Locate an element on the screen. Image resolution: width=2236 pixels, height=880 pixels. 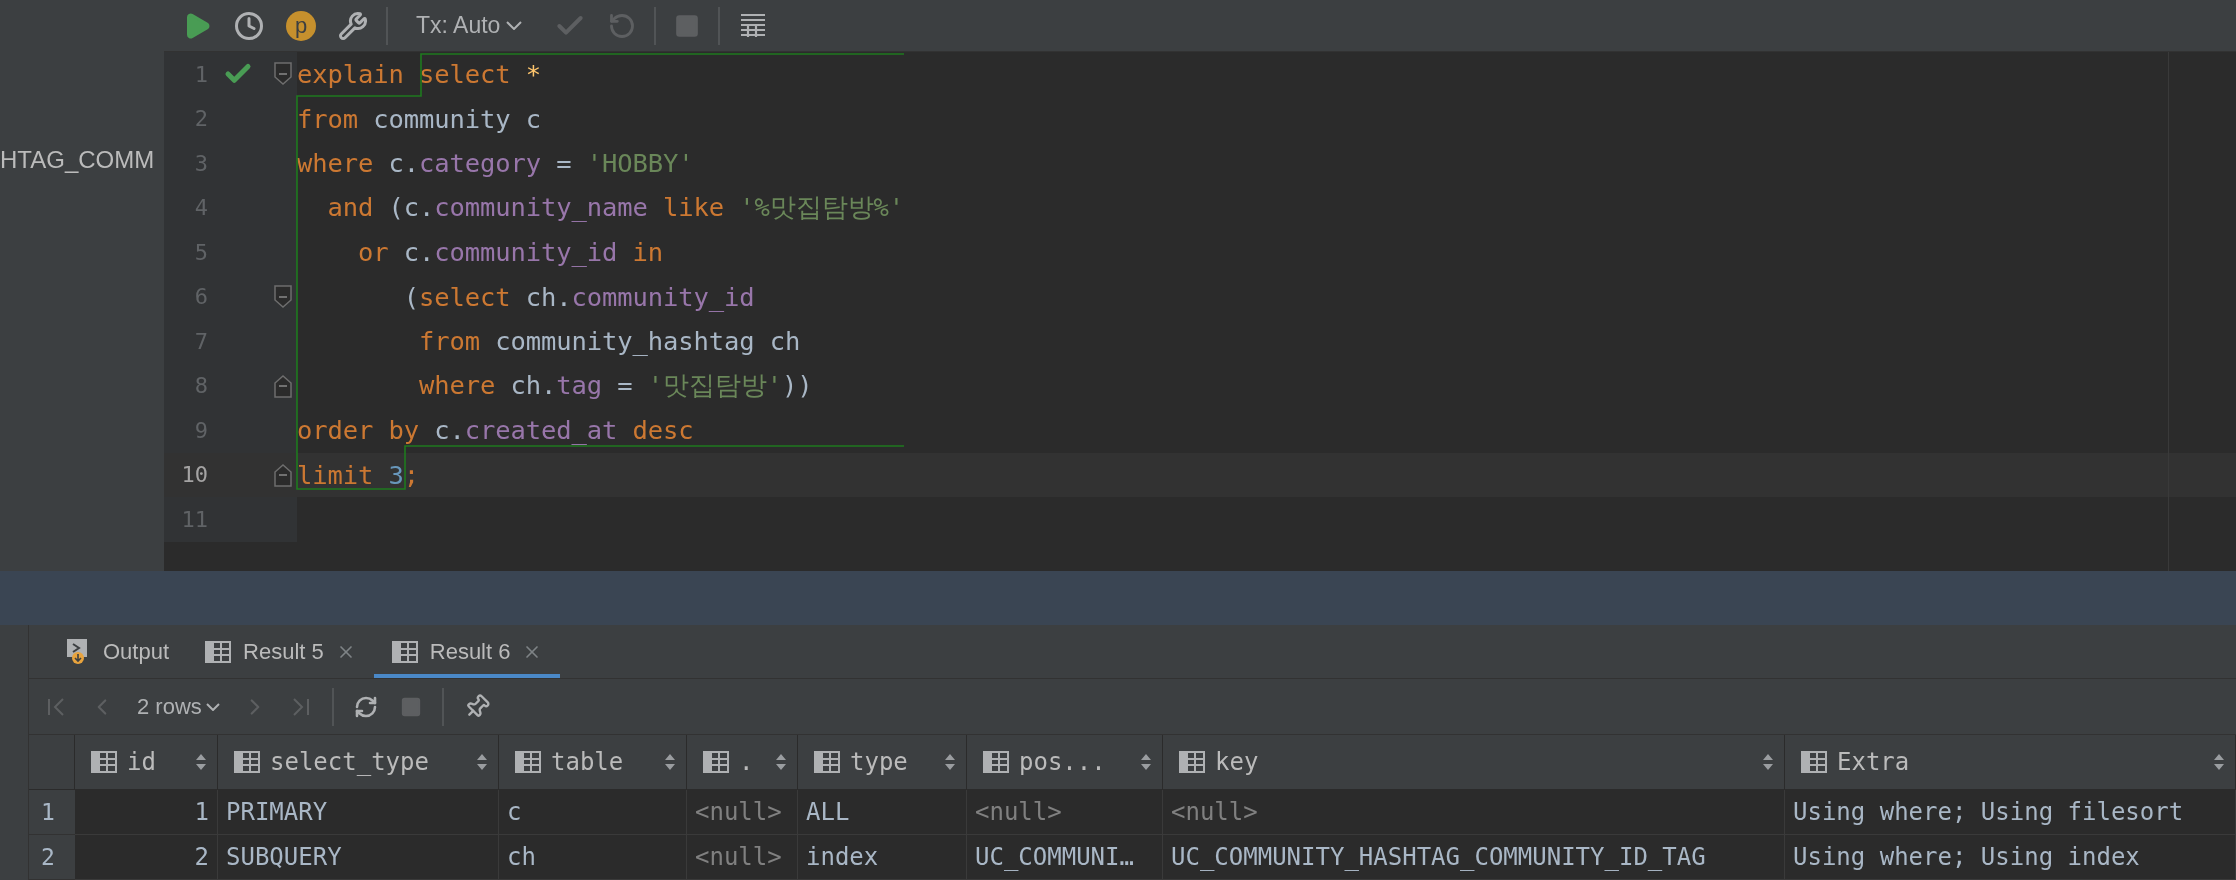
transaction-mode-dropdown: Tx: Auto is located at coordinates (469, 25).